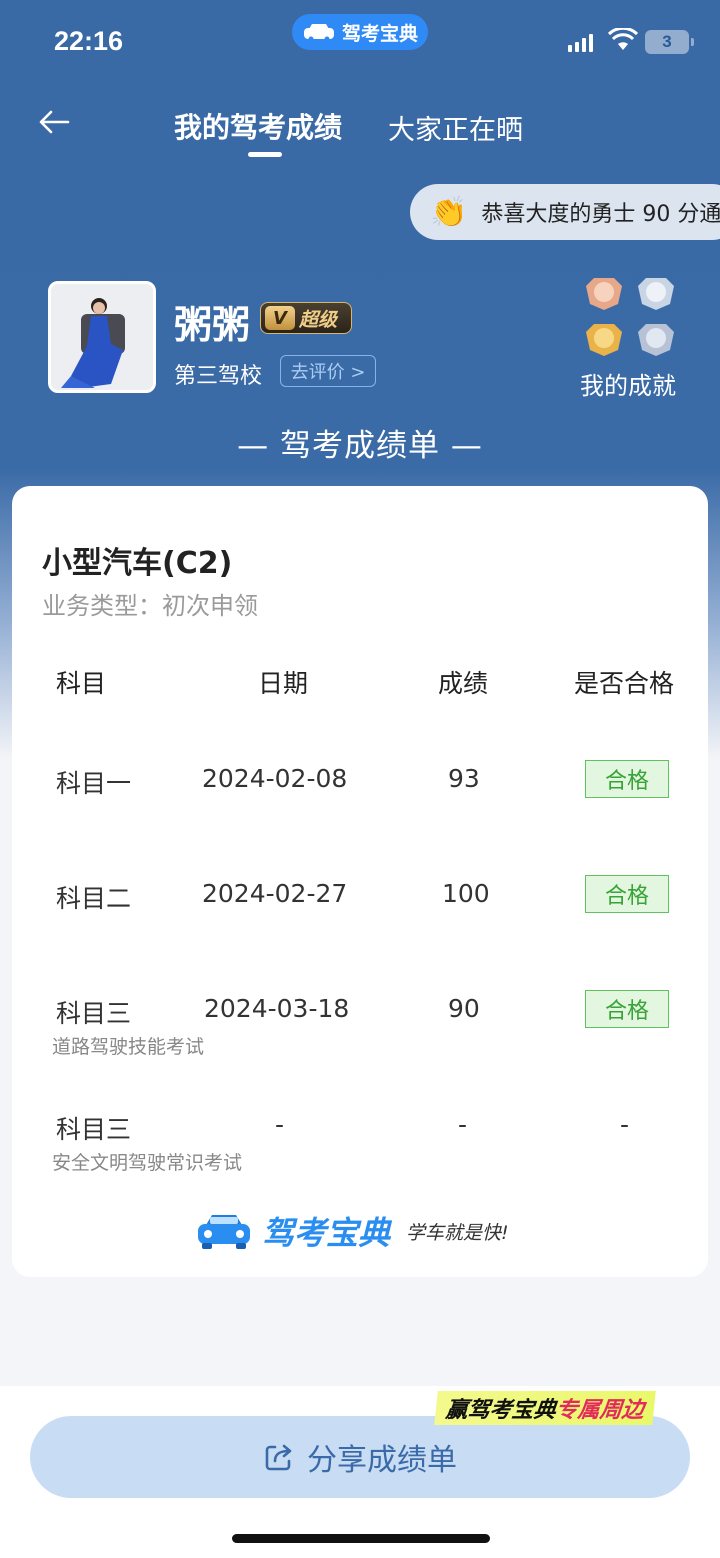 The width and height of the screenshot is (720, 1558). I want to click on avatar-image, so click(102, 337).